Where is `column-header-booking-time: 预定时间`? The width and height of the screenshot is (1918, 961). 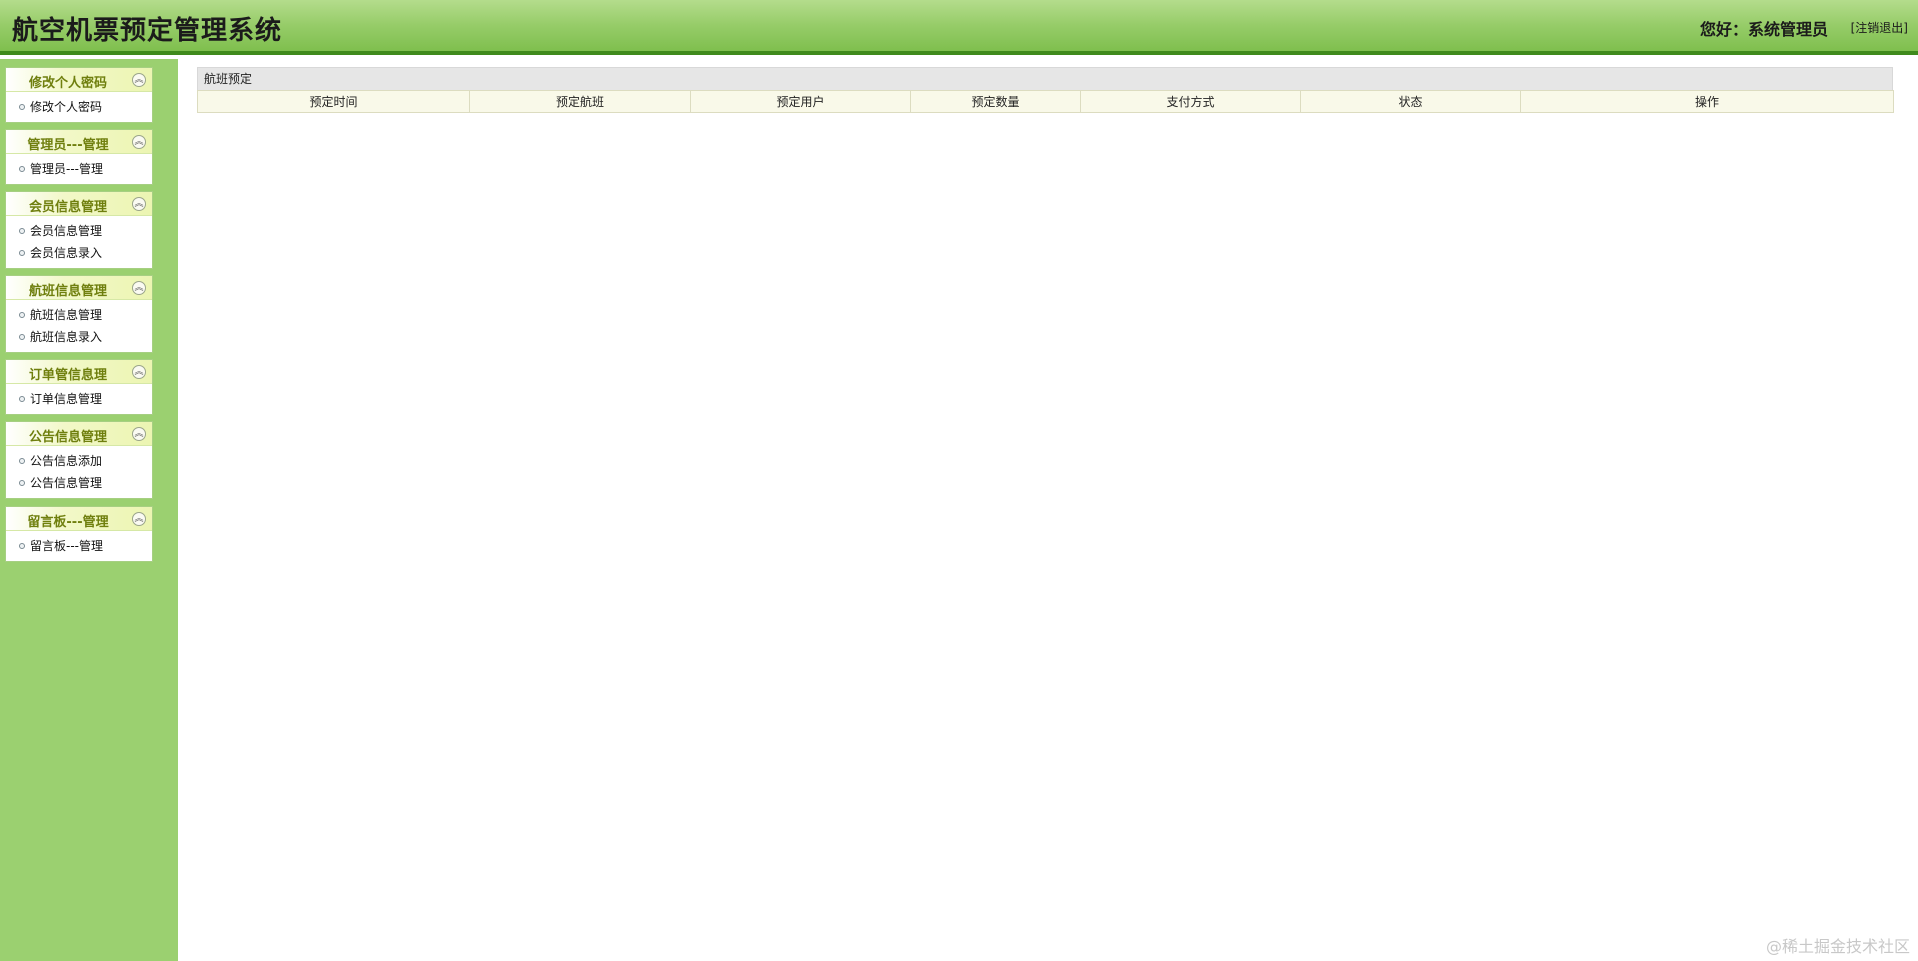 column-header-booking-time: 预定时间 is located at coordinates (333, 101).